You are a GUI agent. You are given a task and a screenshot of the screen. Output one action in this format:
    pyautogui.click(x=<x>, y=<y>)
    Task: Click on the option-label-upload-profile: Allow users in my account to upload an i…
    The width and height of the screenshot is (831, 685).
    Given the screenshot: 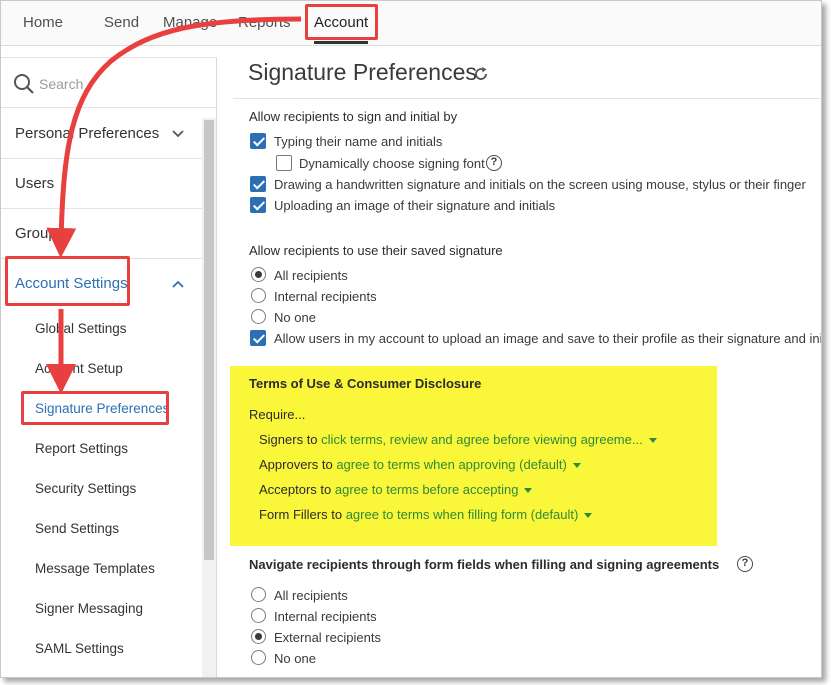 What is the action you would take?
    pyautogui.click(x=548, y=338)
    